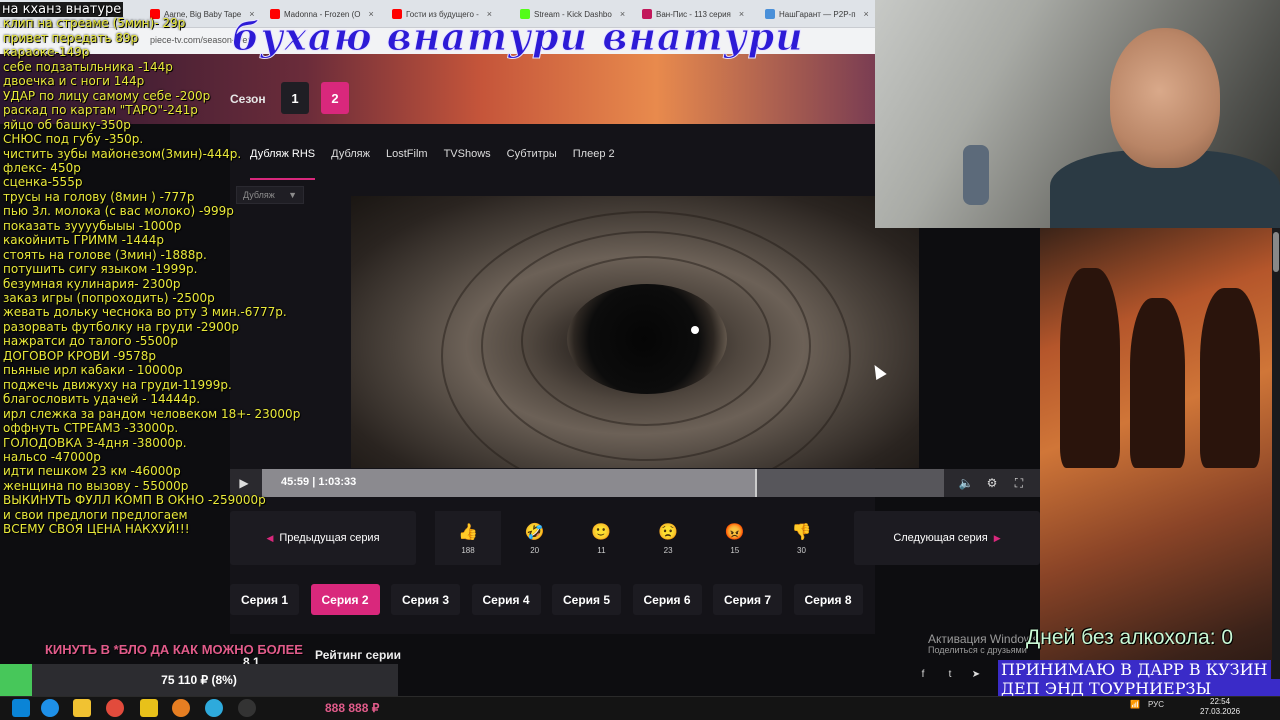 The image size is (1280, 720). What do you see at coordinates (265, 599) in the screenshot?
I see `episode-button: Серия 1` at bounding box center [265, 599].